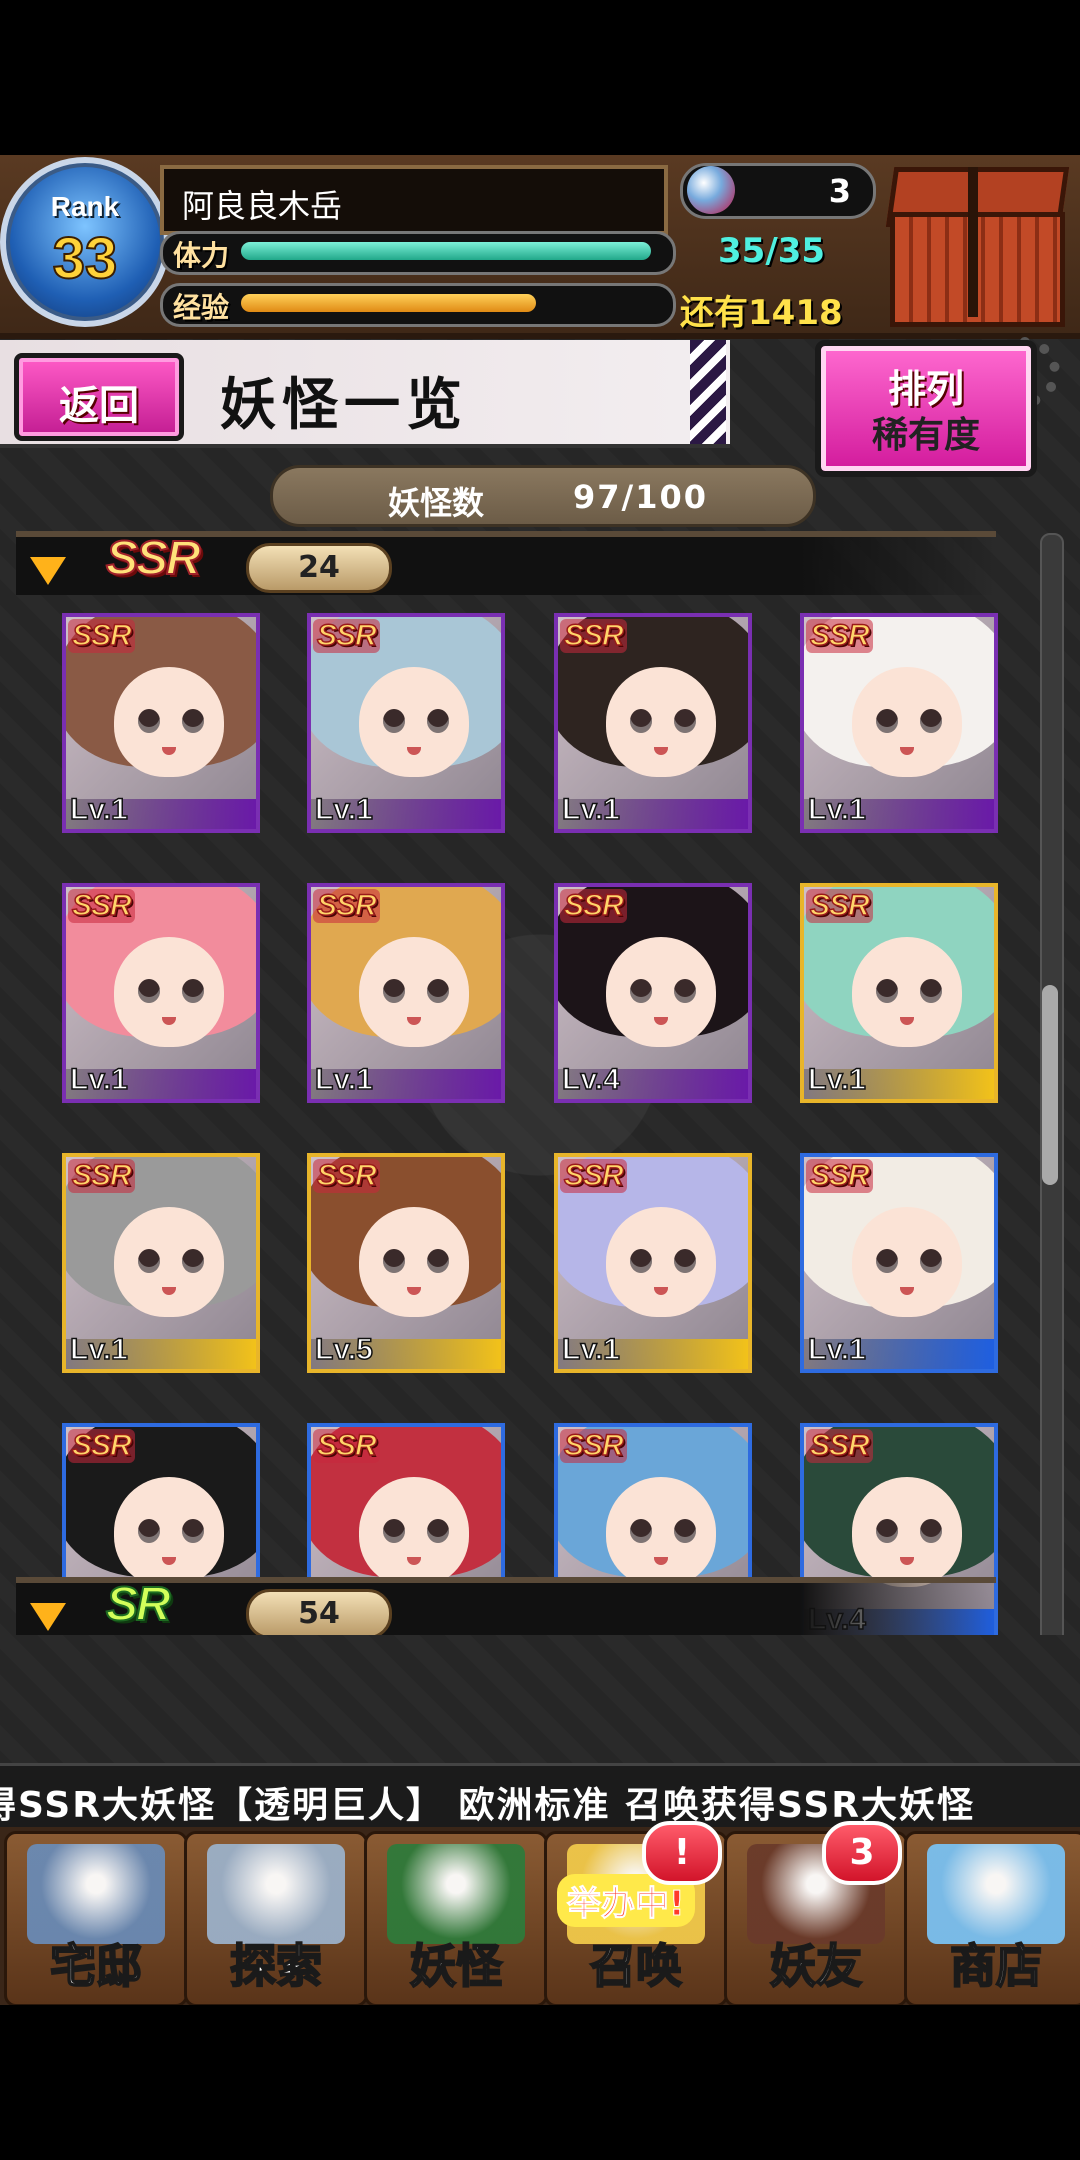 The width and height of the screenshot is (1080, 2160). Describe the element at coordinates (590, 1079) in the screenshot. I see `card-level: Lv.4` at that location.